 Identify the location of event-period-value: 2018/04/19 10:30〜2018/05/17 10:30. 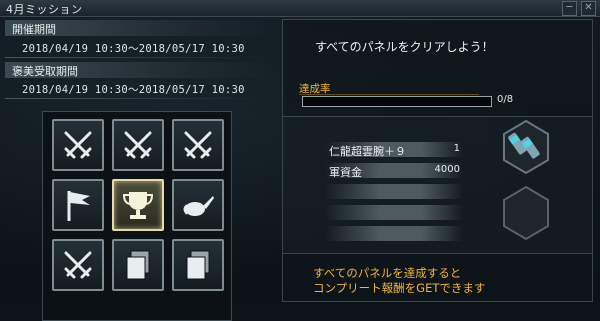
(133, 49).